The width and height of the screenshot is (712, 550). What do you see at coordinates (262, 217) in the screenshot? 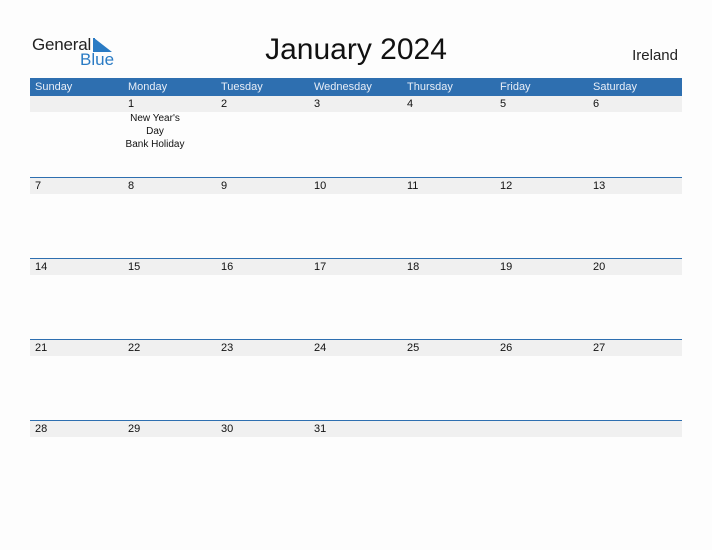
I see `day-cell: 9` at bounding box center [262, 217].